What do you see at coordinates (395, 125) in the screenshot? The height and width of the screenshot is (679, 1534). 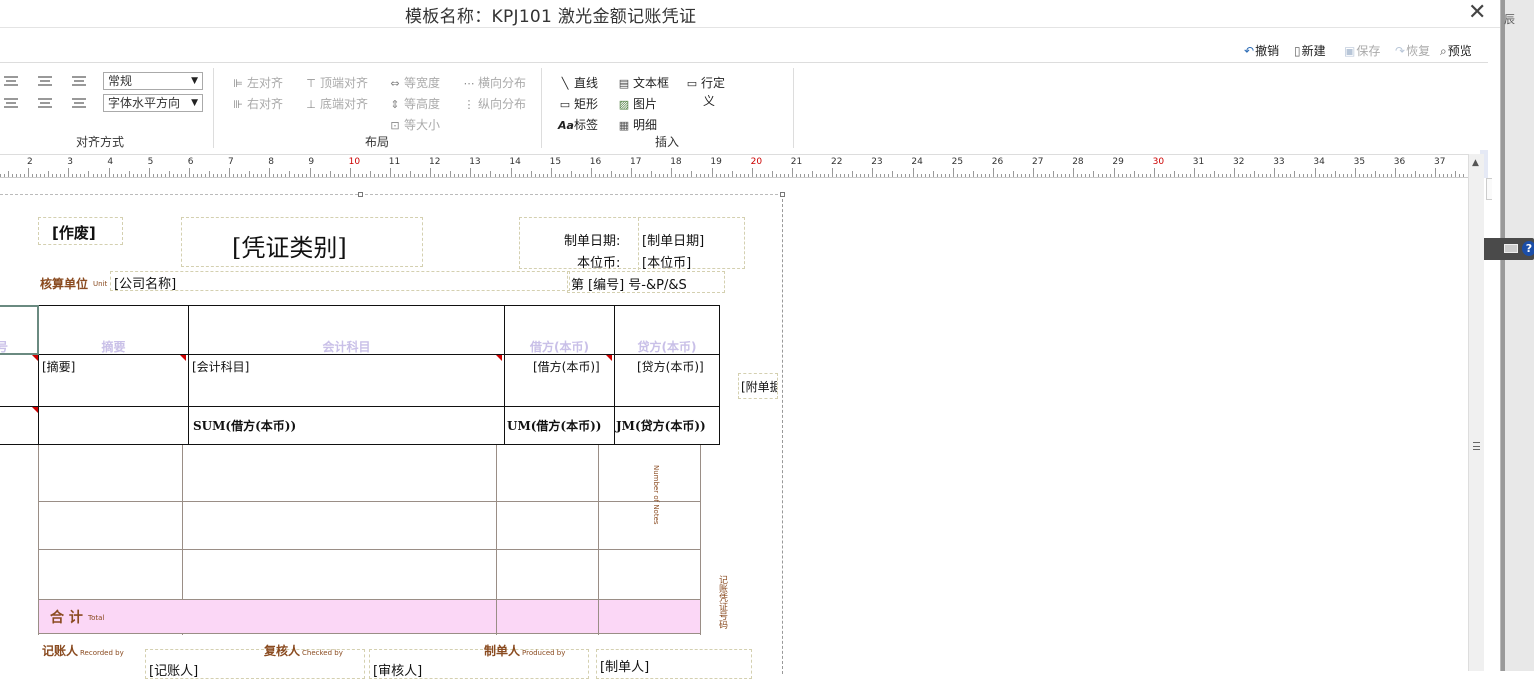 I see `same-size-icon: ⊡` at bounding box center [395, 125].